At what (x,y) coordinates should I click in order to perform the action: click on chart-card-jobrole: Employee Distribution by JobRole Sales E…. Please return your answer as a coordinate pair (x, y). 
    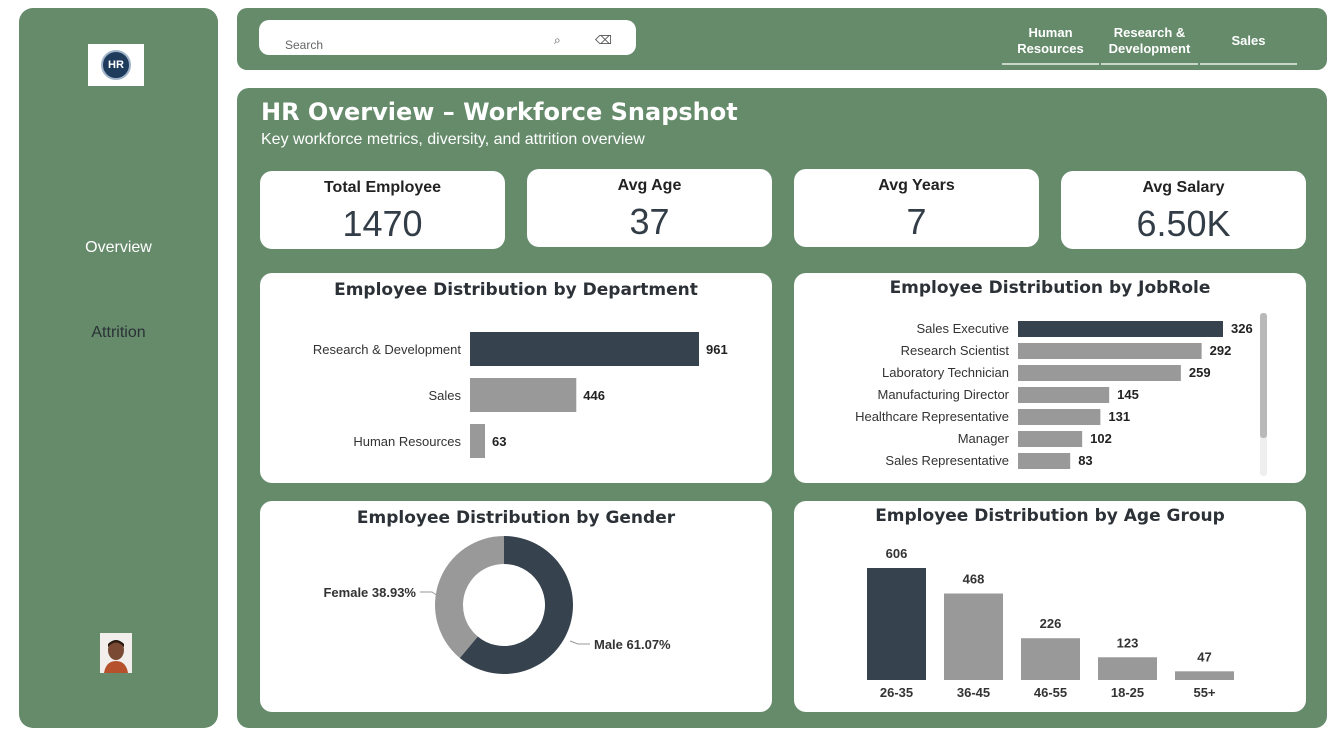
    Looking at the image, I should click on (1050, 378).